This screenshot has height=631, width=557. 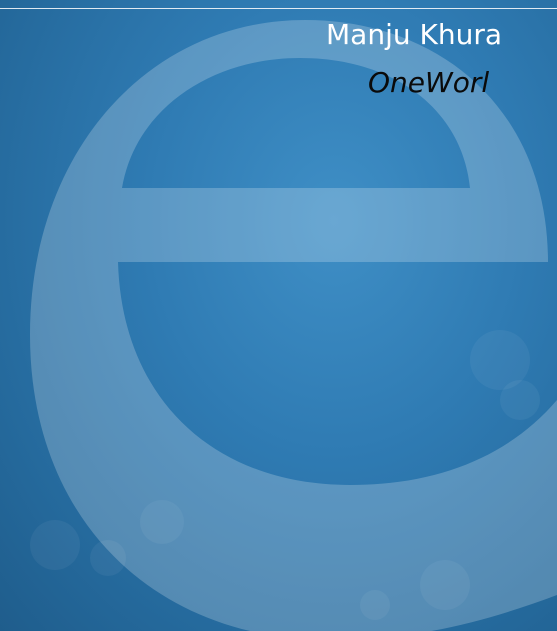 What do you see at coordinates (429, 82) in the screenshot?
I see `organization-name: OneWorl` at bounding box center [429, 82].